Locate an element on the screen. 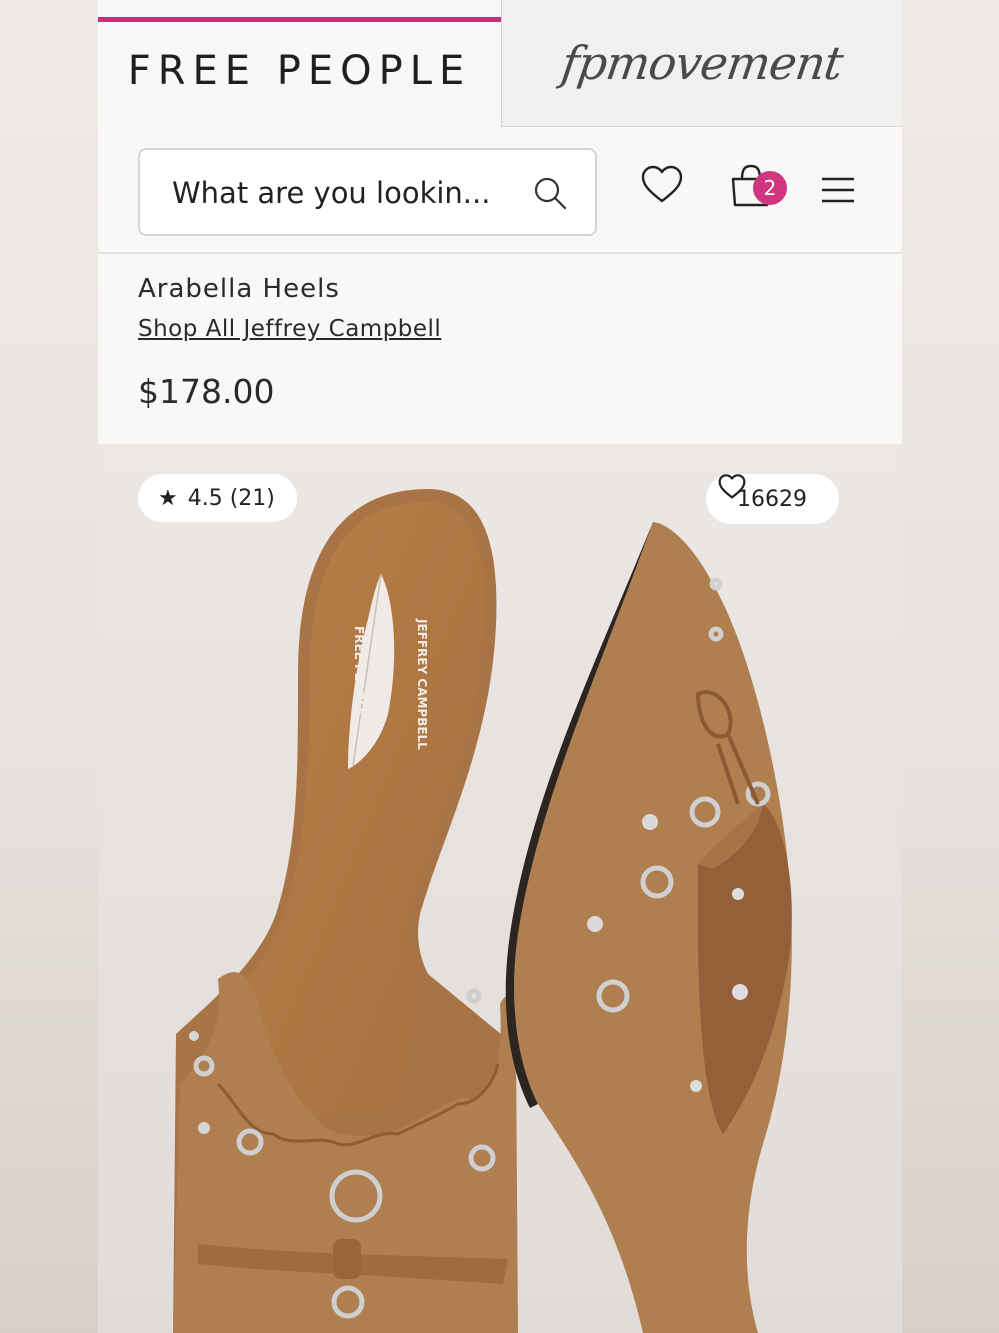 The width and height of the screenshot is (999, 1333). fp-movement-logo: fpmovement is located at coordinates (702, 63).